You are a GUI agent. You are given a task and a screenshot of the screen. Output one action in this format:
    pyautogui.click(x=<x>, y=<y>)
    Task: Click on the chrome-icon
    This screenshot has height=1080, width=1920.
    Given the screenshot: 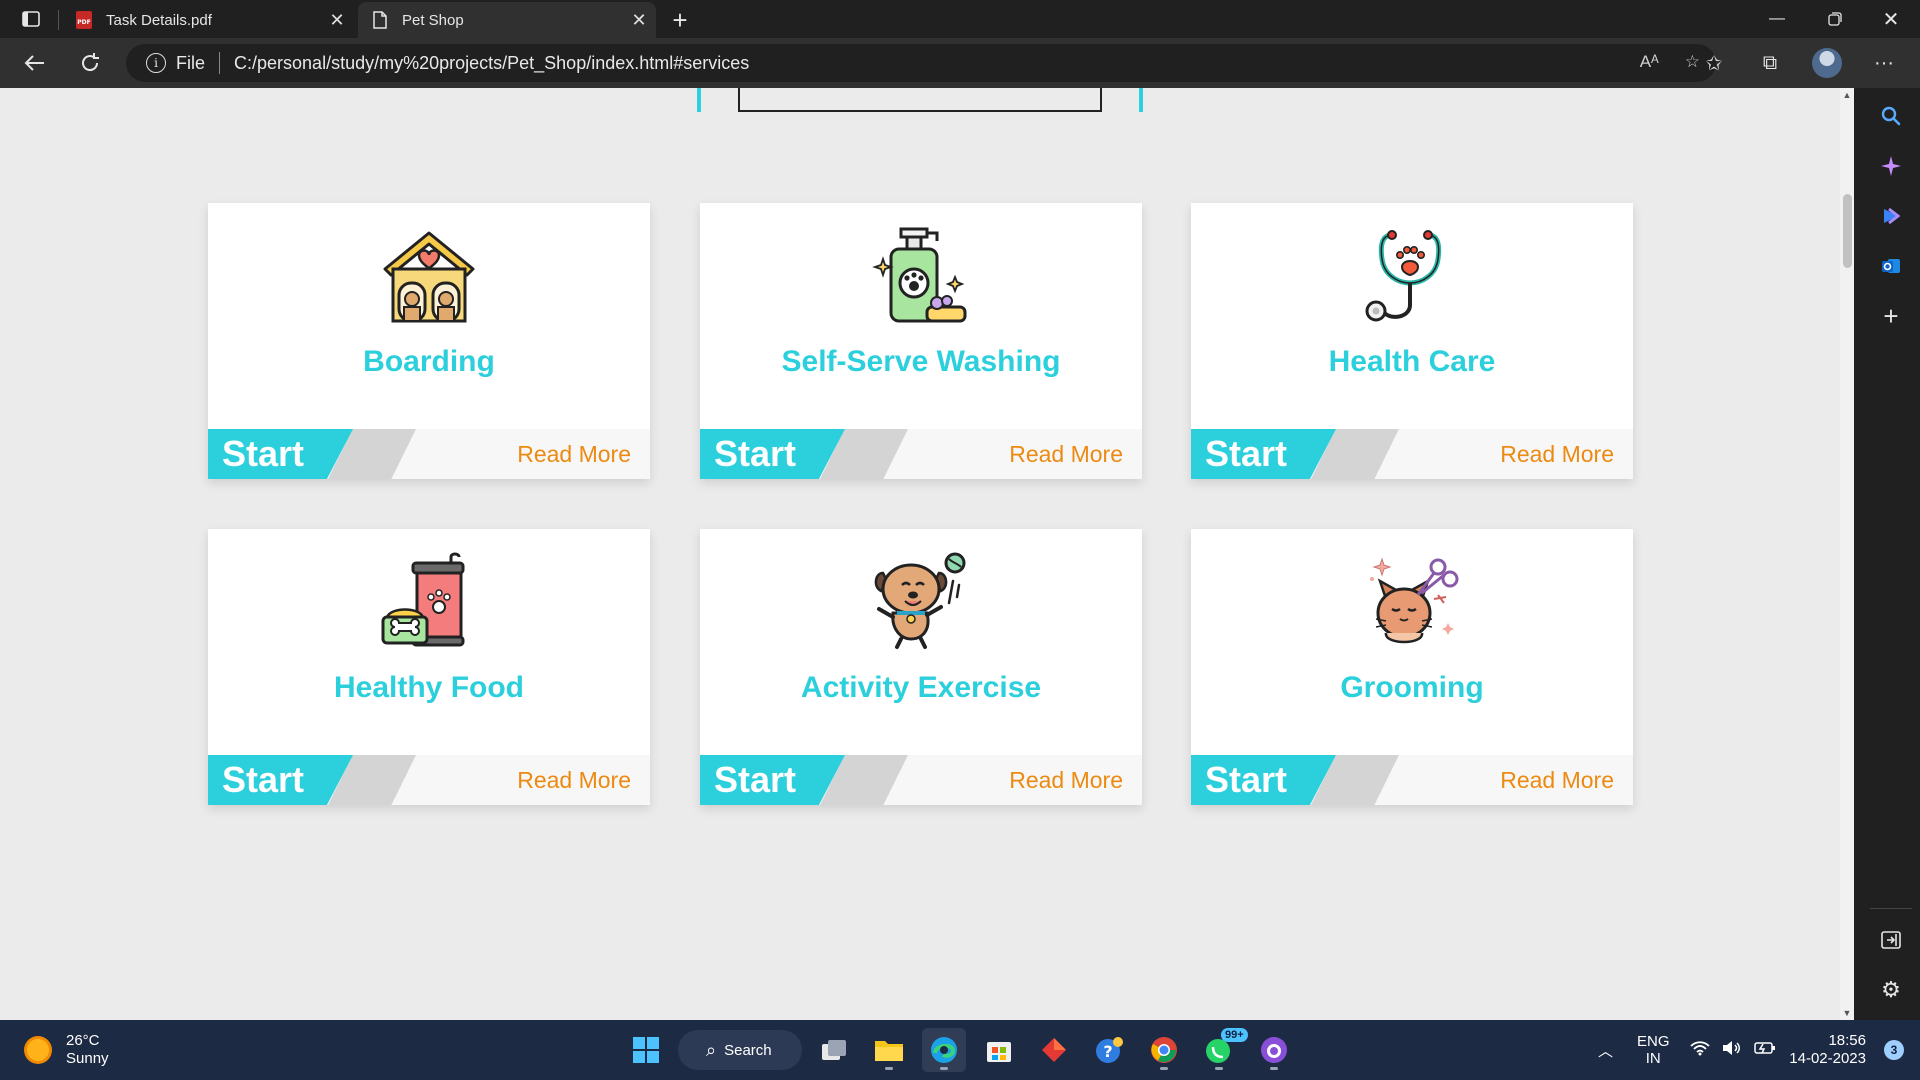 What is the action you would take?
    pyautogui.click(x=1164, y=1050)
    